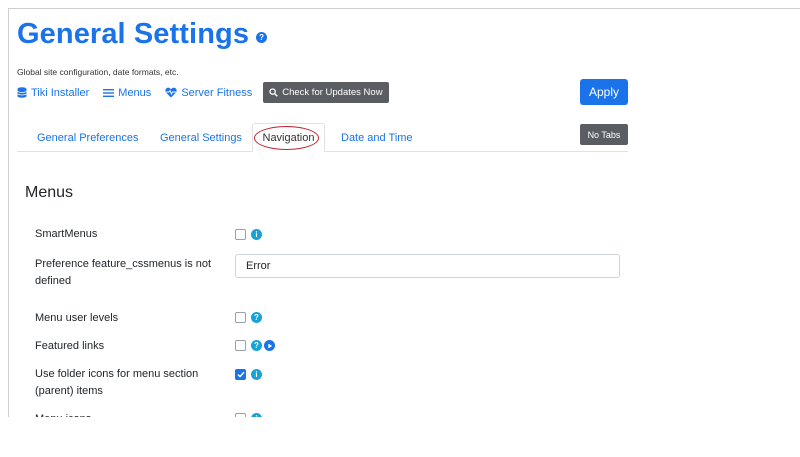  Describe the element at coordinates (269, 345) in the screenshot. I see `play-icon` at that location.